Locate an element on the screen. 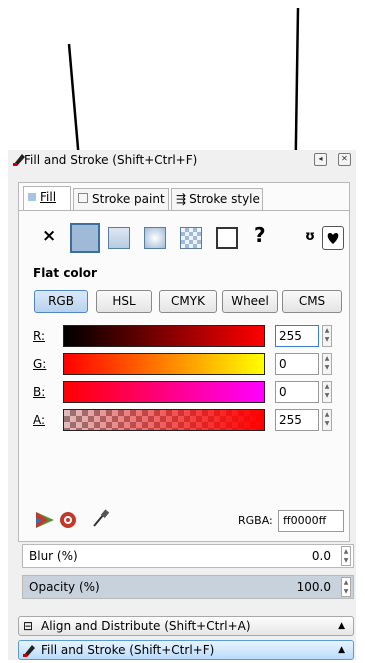 The width and height of the screenshot is (365, 663). tab-stroke-style-label: Stroke style is located at coordinates (224, 199).